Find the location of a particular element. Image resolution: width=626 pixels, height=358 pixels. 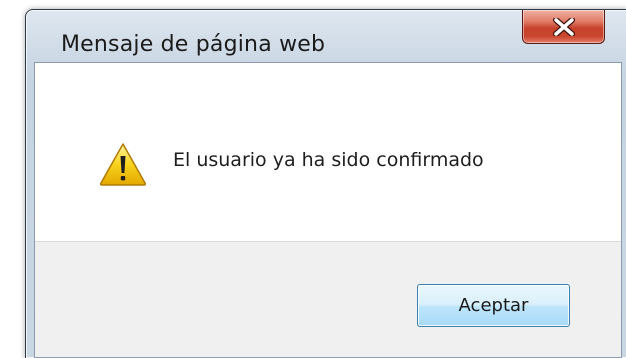

close-icon is located at coordinates (563, 26).